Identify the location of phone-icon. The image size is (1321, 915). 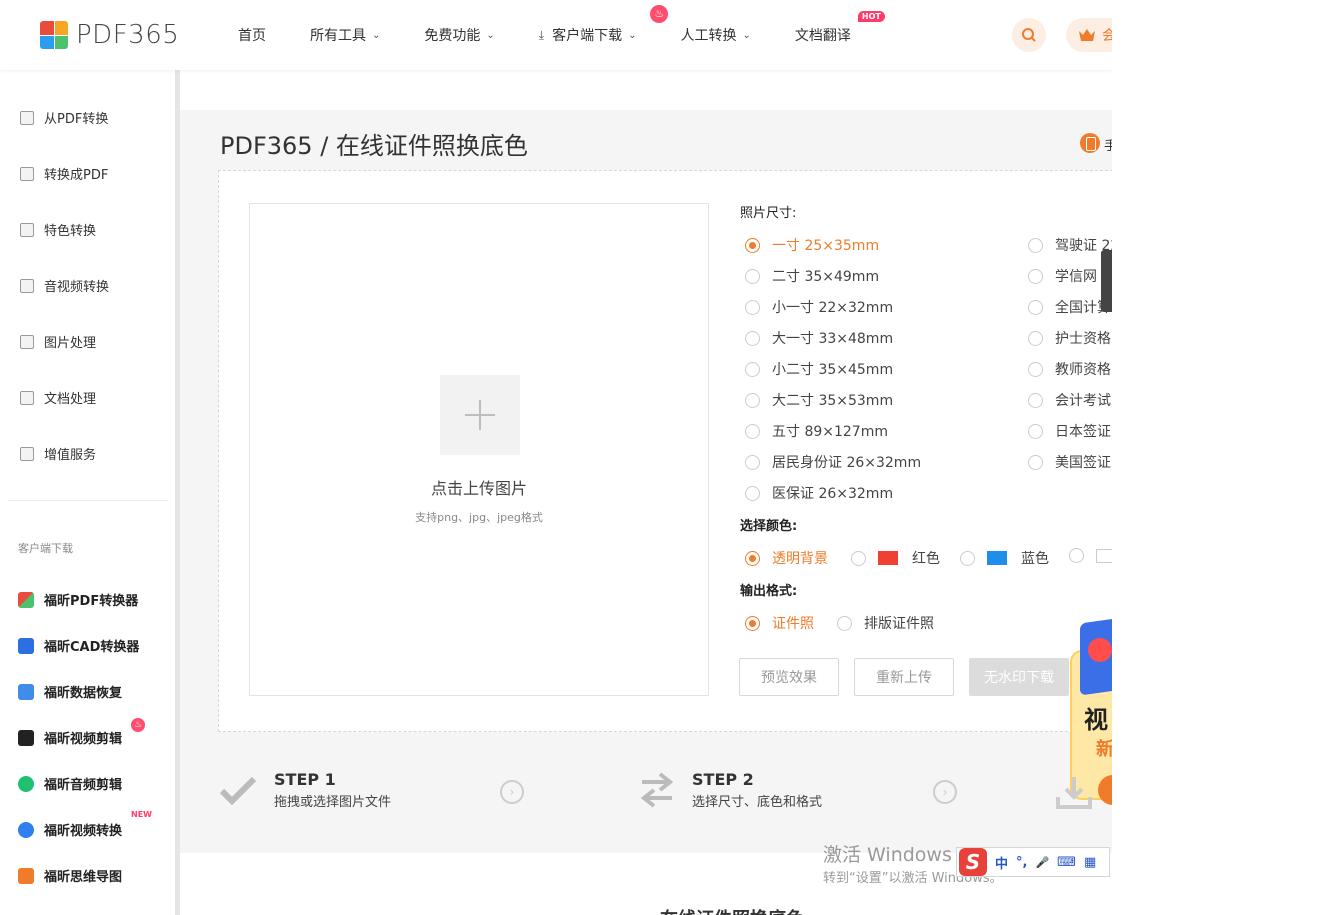
(1090, 143).